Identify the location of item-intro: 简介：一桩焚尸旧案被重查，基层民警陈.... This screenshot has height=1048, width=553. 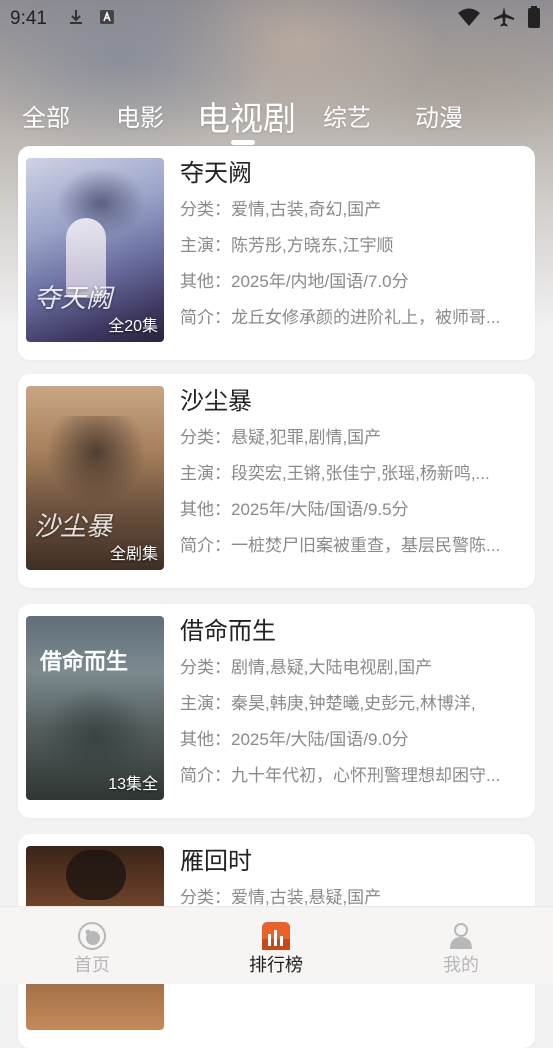
(340, 545).